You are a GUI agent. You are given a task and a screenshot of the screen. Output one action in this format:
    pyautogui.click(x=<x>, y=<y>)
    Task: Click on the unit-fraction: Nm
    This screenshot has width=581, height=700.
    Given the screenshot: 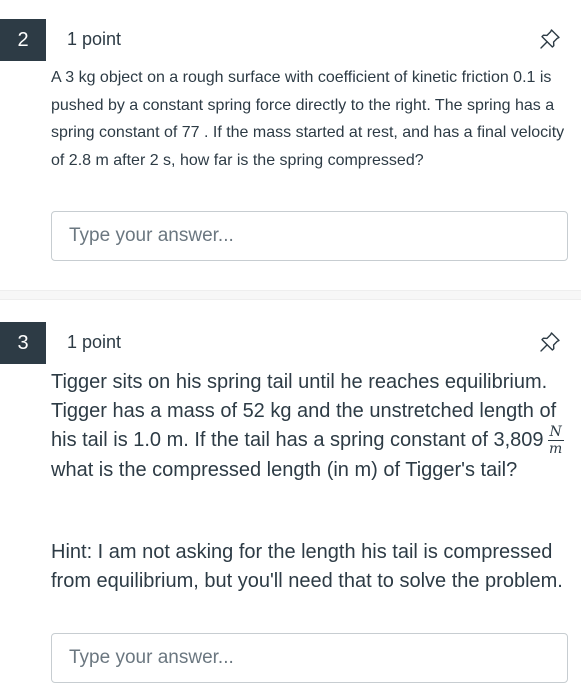 What is the action you would take?
    pyautogui.click(x=555, y=440)
    